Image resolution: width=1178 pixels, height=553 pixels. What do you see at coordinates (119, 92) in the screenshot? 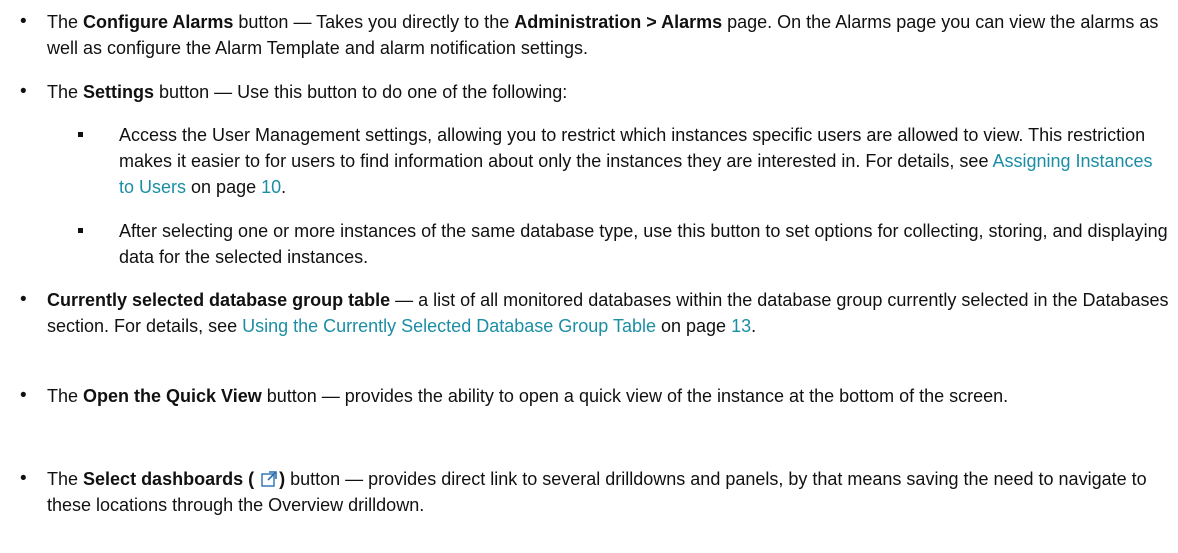
I see `settings-label: Settings` at bounding box center [119, 92].